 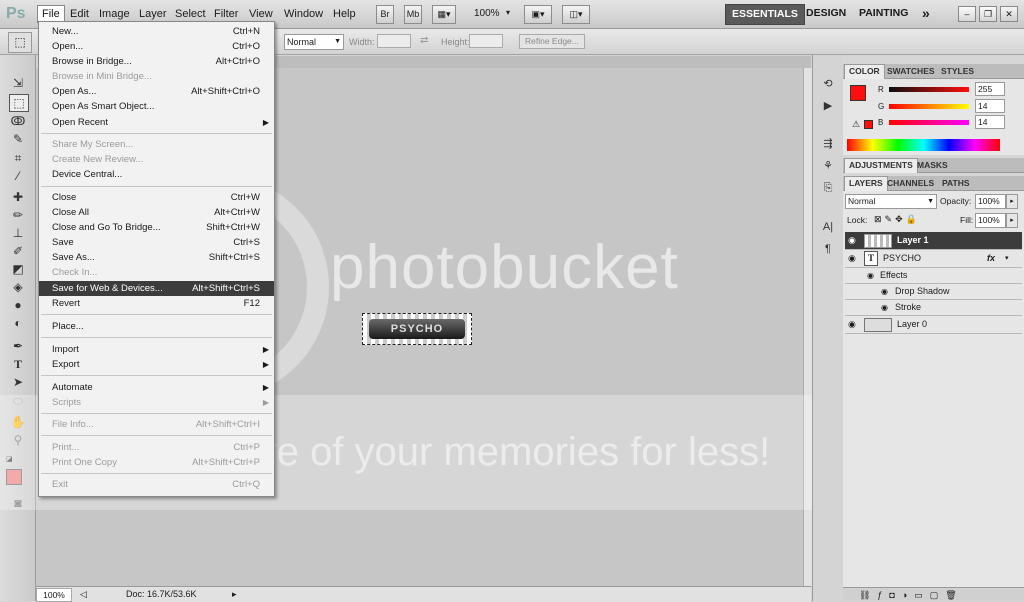 I want to click on menu-edit: Edit, so click(x=79, y=14).